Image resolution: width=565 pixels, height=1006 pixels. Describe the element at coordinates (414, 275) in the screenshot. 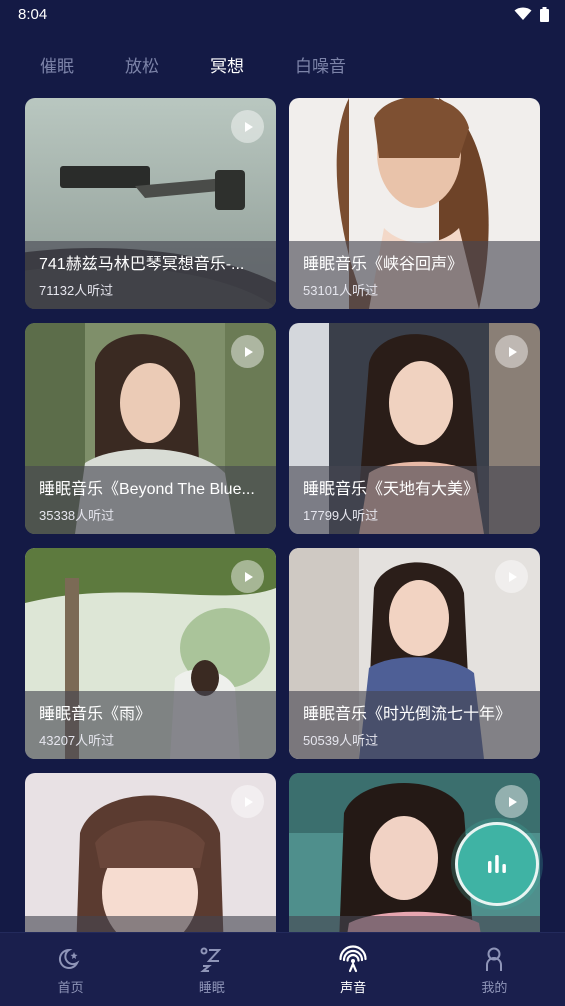

I see `card-info: 睡眠音乐《峡谷回声》 53101人听过` at that location.